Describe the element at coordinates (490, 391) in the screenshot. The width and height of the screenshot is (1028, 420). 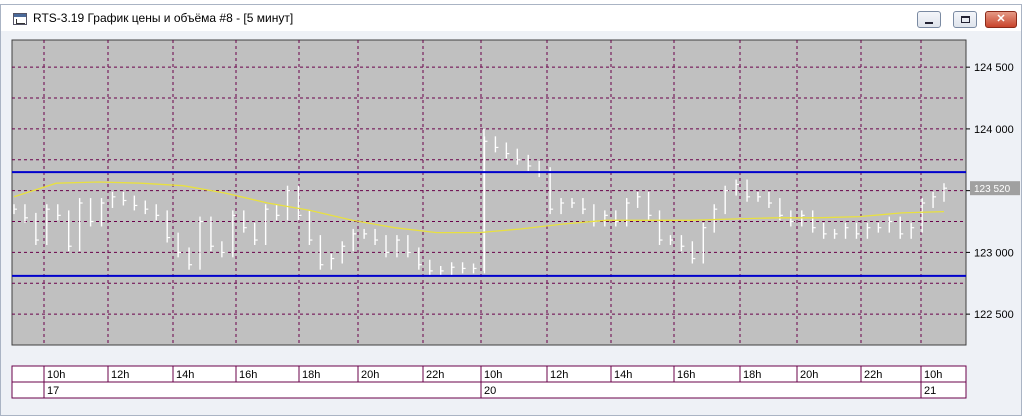
I see `date-label: 20` at that location.